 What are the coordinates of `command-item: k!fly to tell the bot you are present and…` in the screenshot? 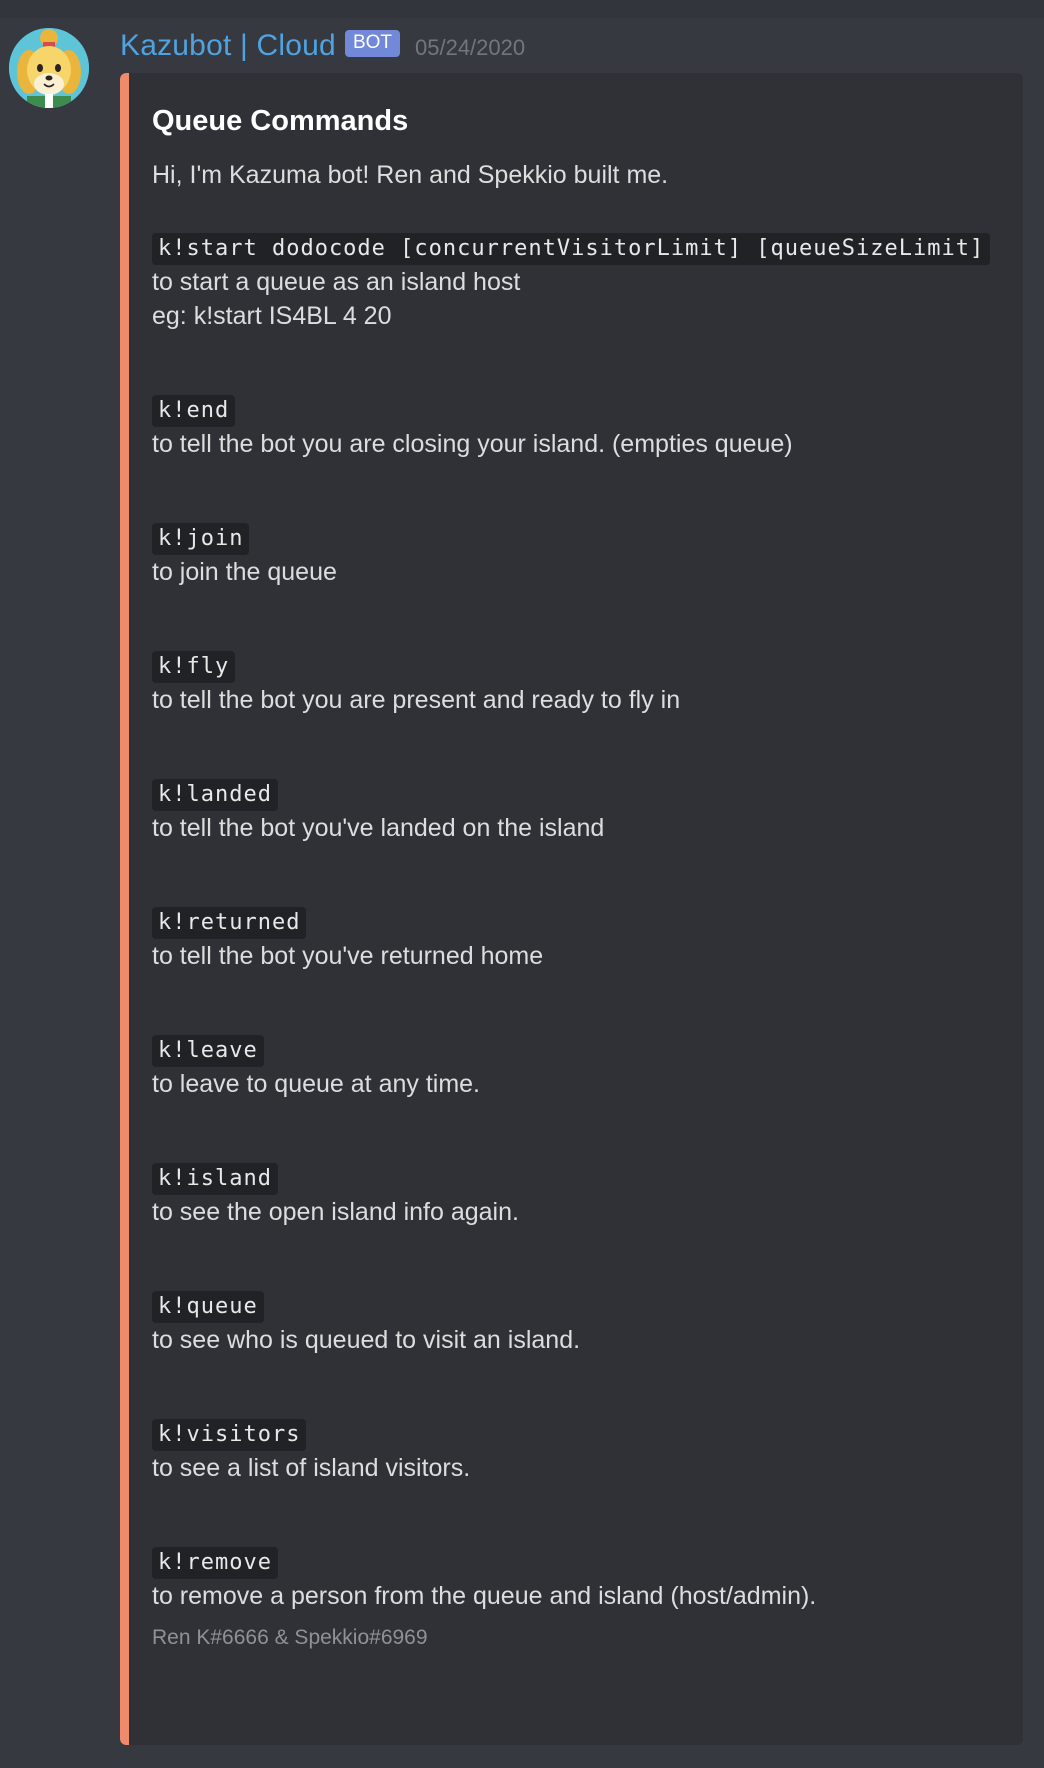 It's located at (577, 682).